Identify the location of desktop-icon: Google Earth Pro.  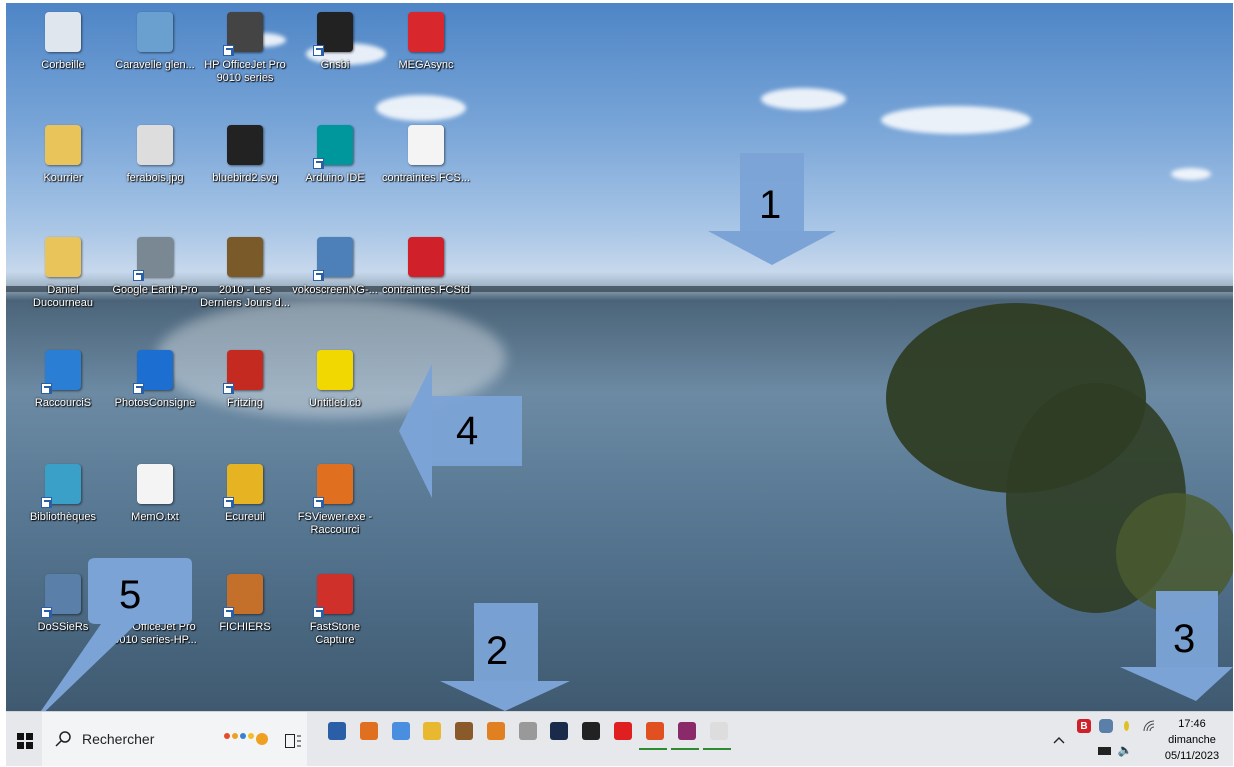
(155, 283).